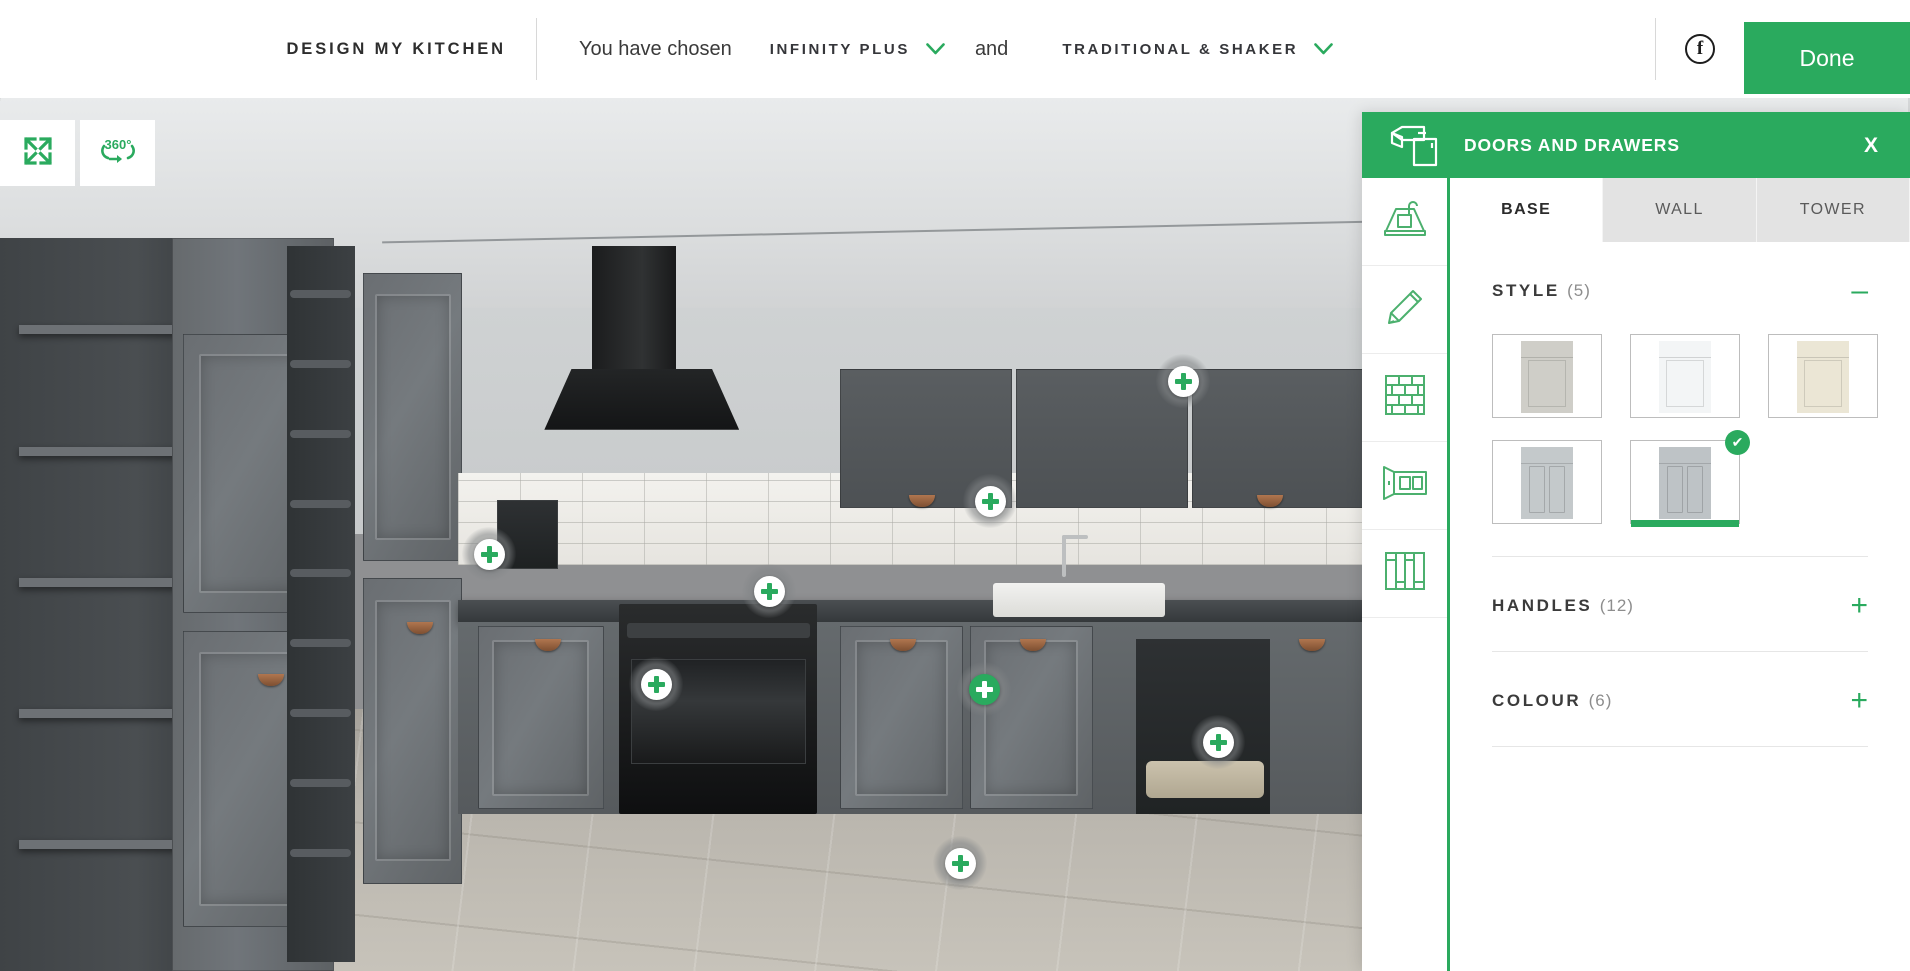 Image resolution: width=1910 pixels, height=971 pixels. Describe the element at coordinates (991, 48) in the screenshot. I see `conjunction-label: and` at that location.